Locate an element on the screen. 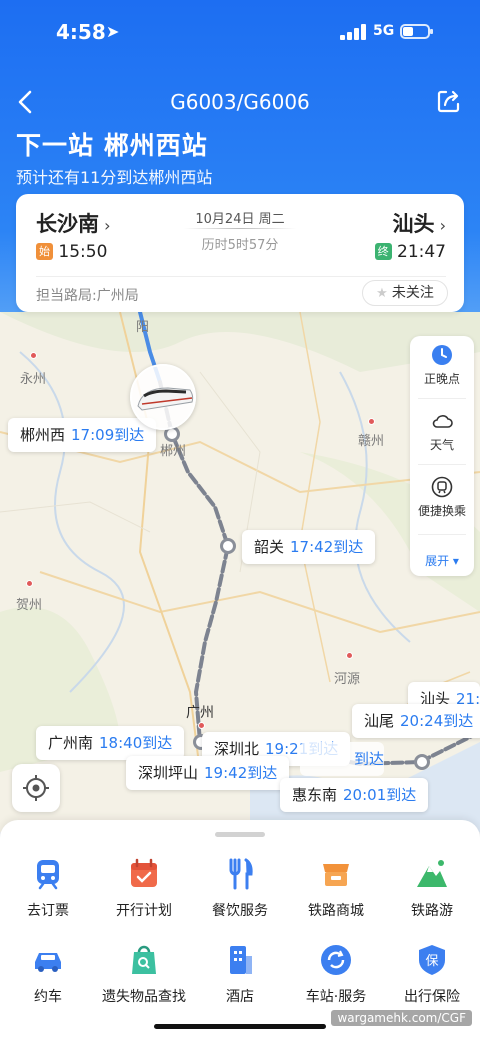  clock-icon is located at coordinates (442, 355).